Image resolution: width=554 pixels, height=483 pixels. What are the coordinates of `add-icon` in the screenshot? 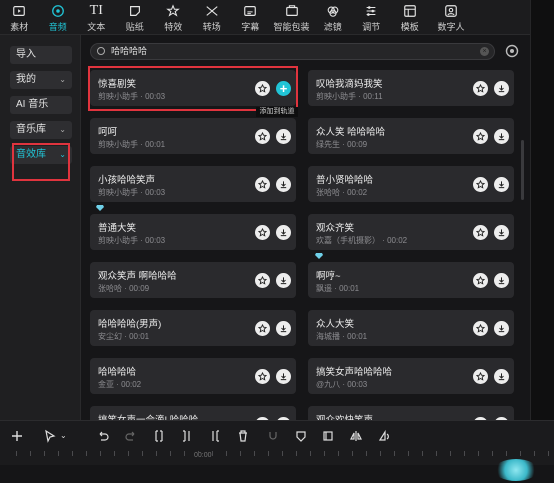 It's located at (17, 436).